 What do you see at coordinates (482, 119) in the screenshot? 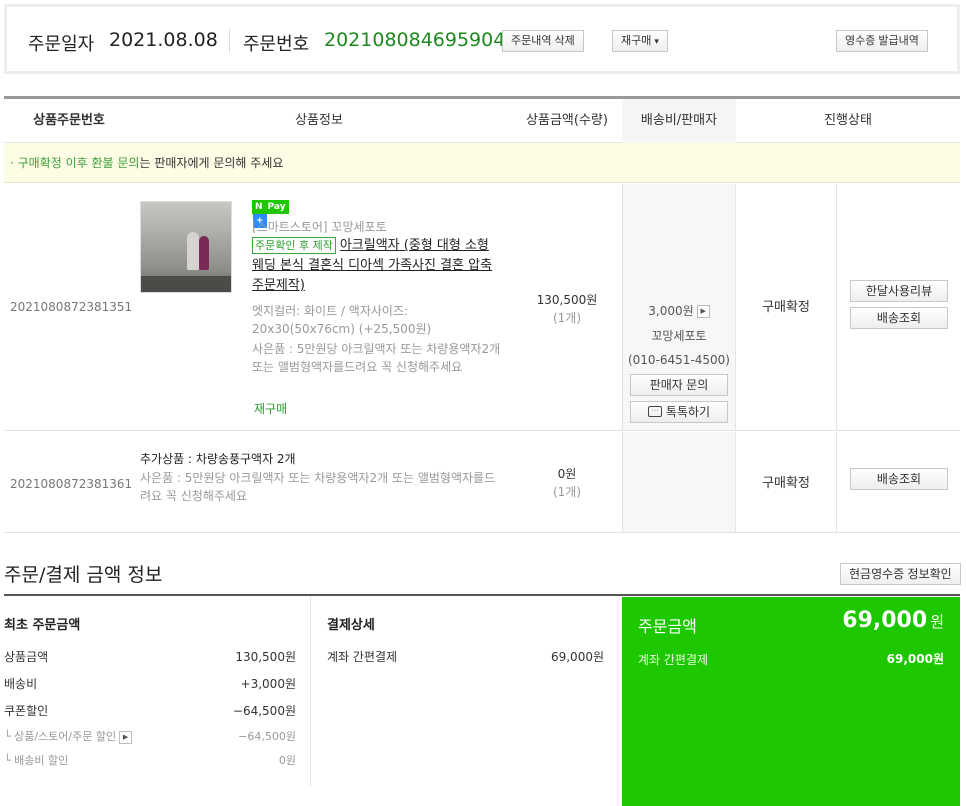
I see `table-header: 상품주문번호 상품정보 상품금액(수량) 배송비/판매자 진행상태` at bounding box center [482, 119].